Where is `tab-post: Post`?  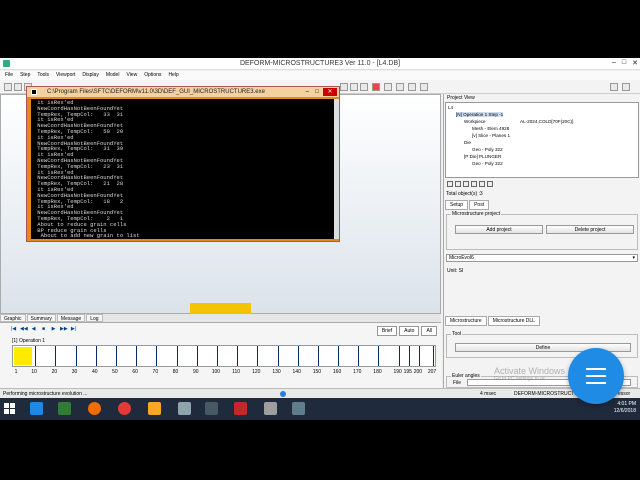 tab-post: Post is located at coordinates (479, 205).